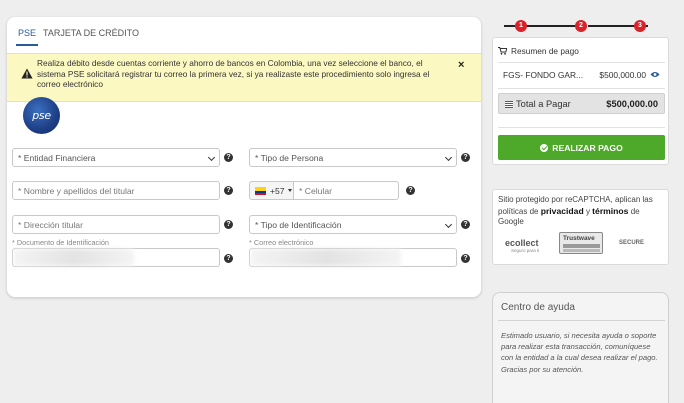 The height and width of the screenshot is (403, 684). What do you see at coordinates (545, 51) in the screenshot?
I see `summary-title-text: Resumen de pago` at bounding box center [545, 51].